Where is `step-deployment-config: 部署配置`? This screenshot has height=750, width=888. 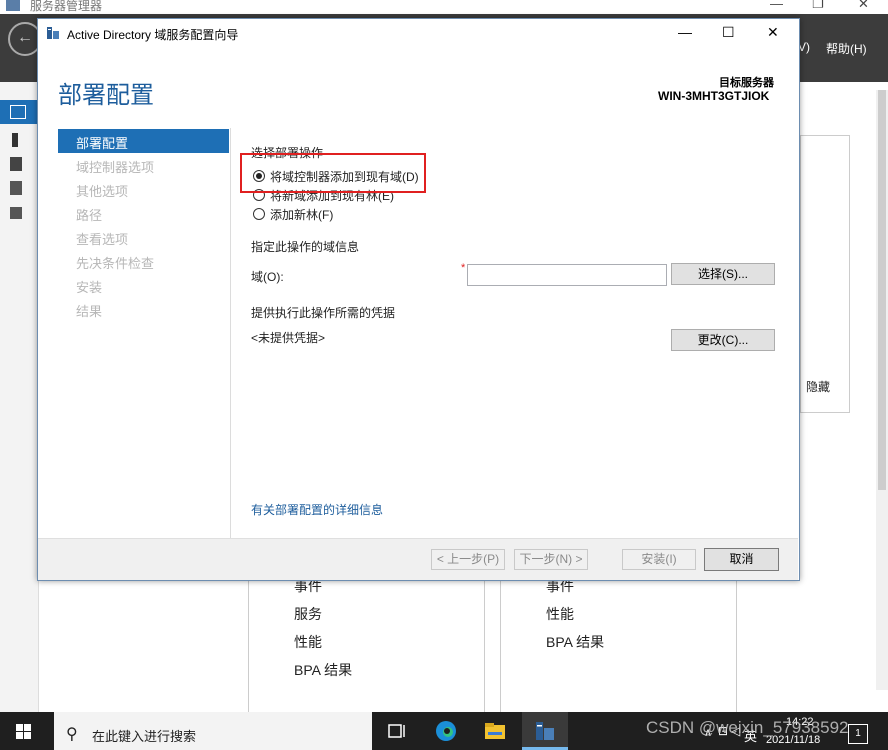 step-deployment-config: 部署配置 is located at coordinates (102, 142).